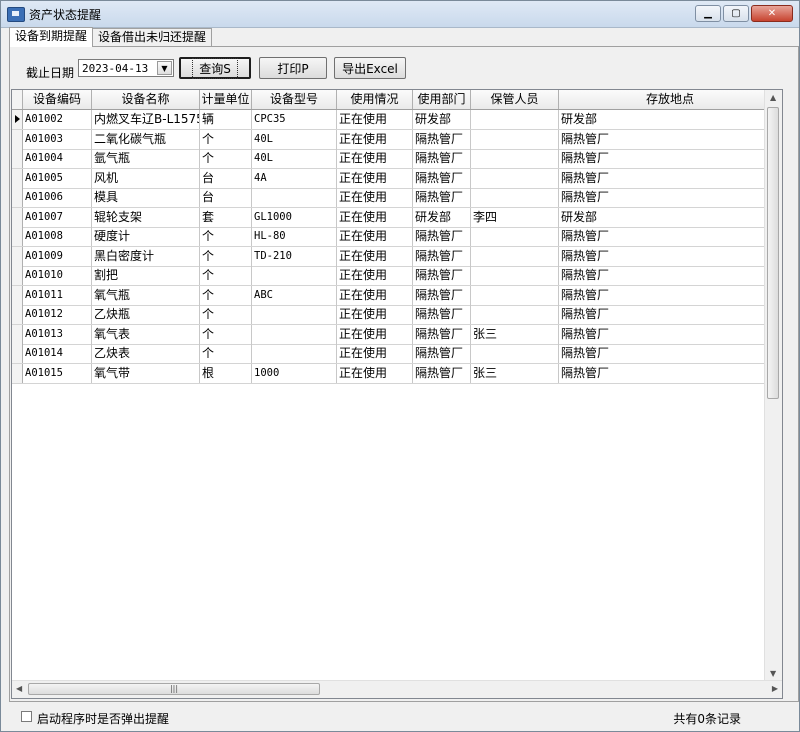 This screenshot has height=732, width=800. Describe the element at coordinates (57, 256) in the screenshot. I see `cell-asset-code: A01009` at that location.